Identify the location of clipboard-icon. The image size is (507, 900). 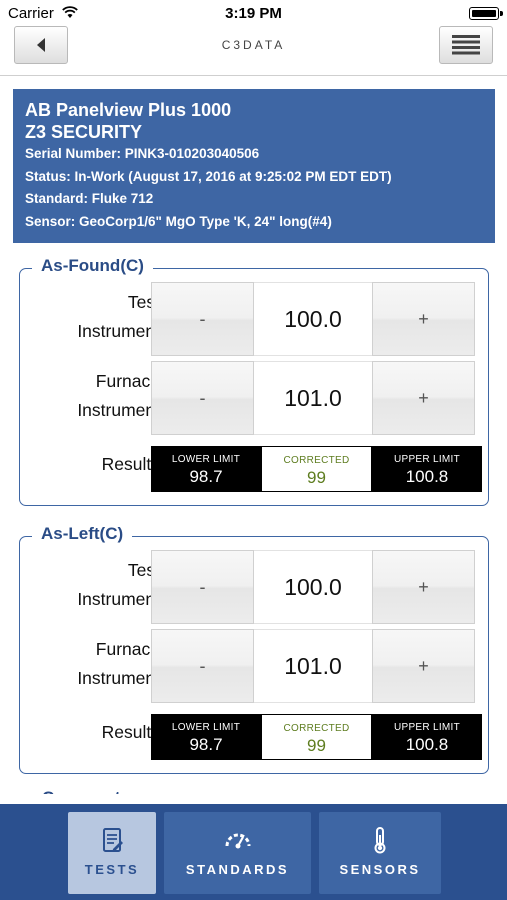
(113, 840).